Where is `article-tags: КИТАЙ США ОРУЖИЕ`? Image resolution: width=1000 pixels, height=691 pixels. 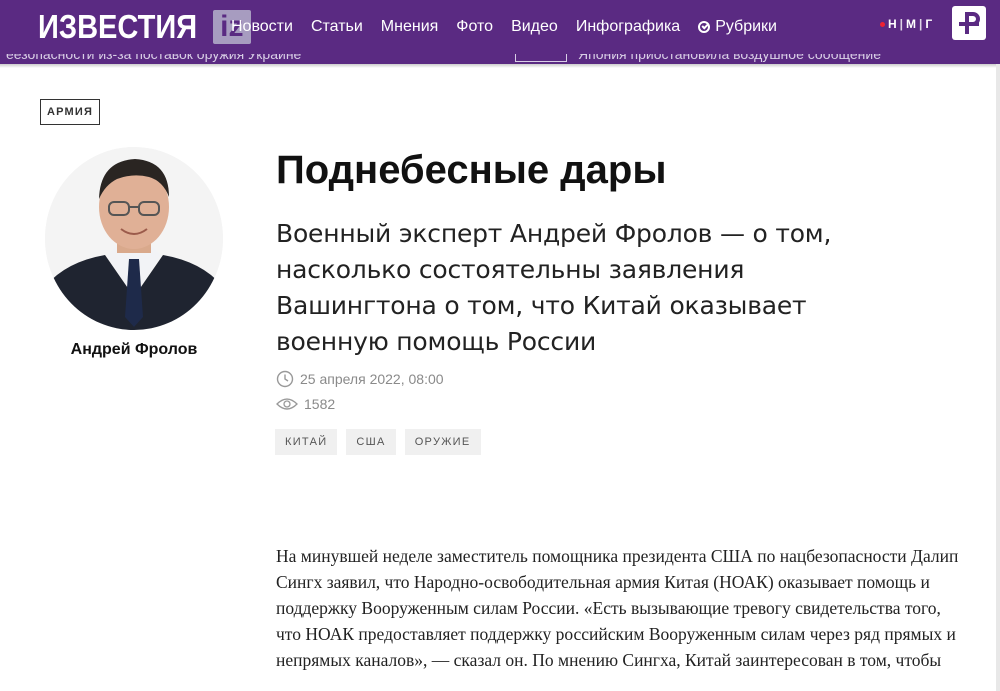 article-tags: КИТАЙ США ОРУЖИЕ is located at coordinates (378, 442).